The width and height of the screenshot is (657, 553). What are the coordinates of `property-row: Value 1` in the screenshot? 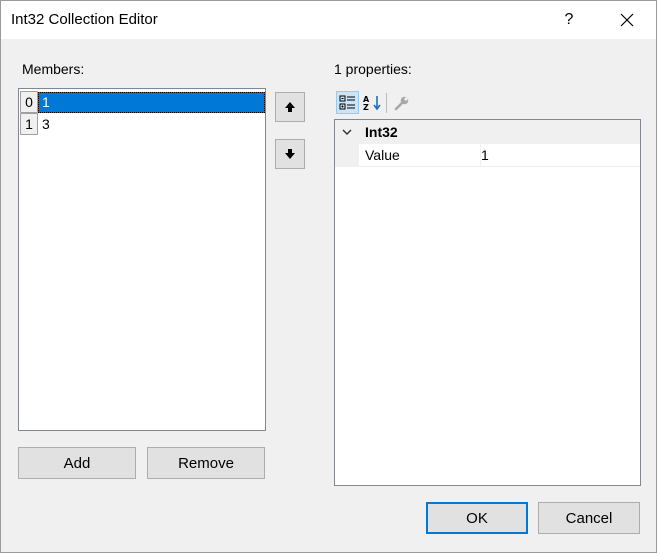 It's located at (487, 155).